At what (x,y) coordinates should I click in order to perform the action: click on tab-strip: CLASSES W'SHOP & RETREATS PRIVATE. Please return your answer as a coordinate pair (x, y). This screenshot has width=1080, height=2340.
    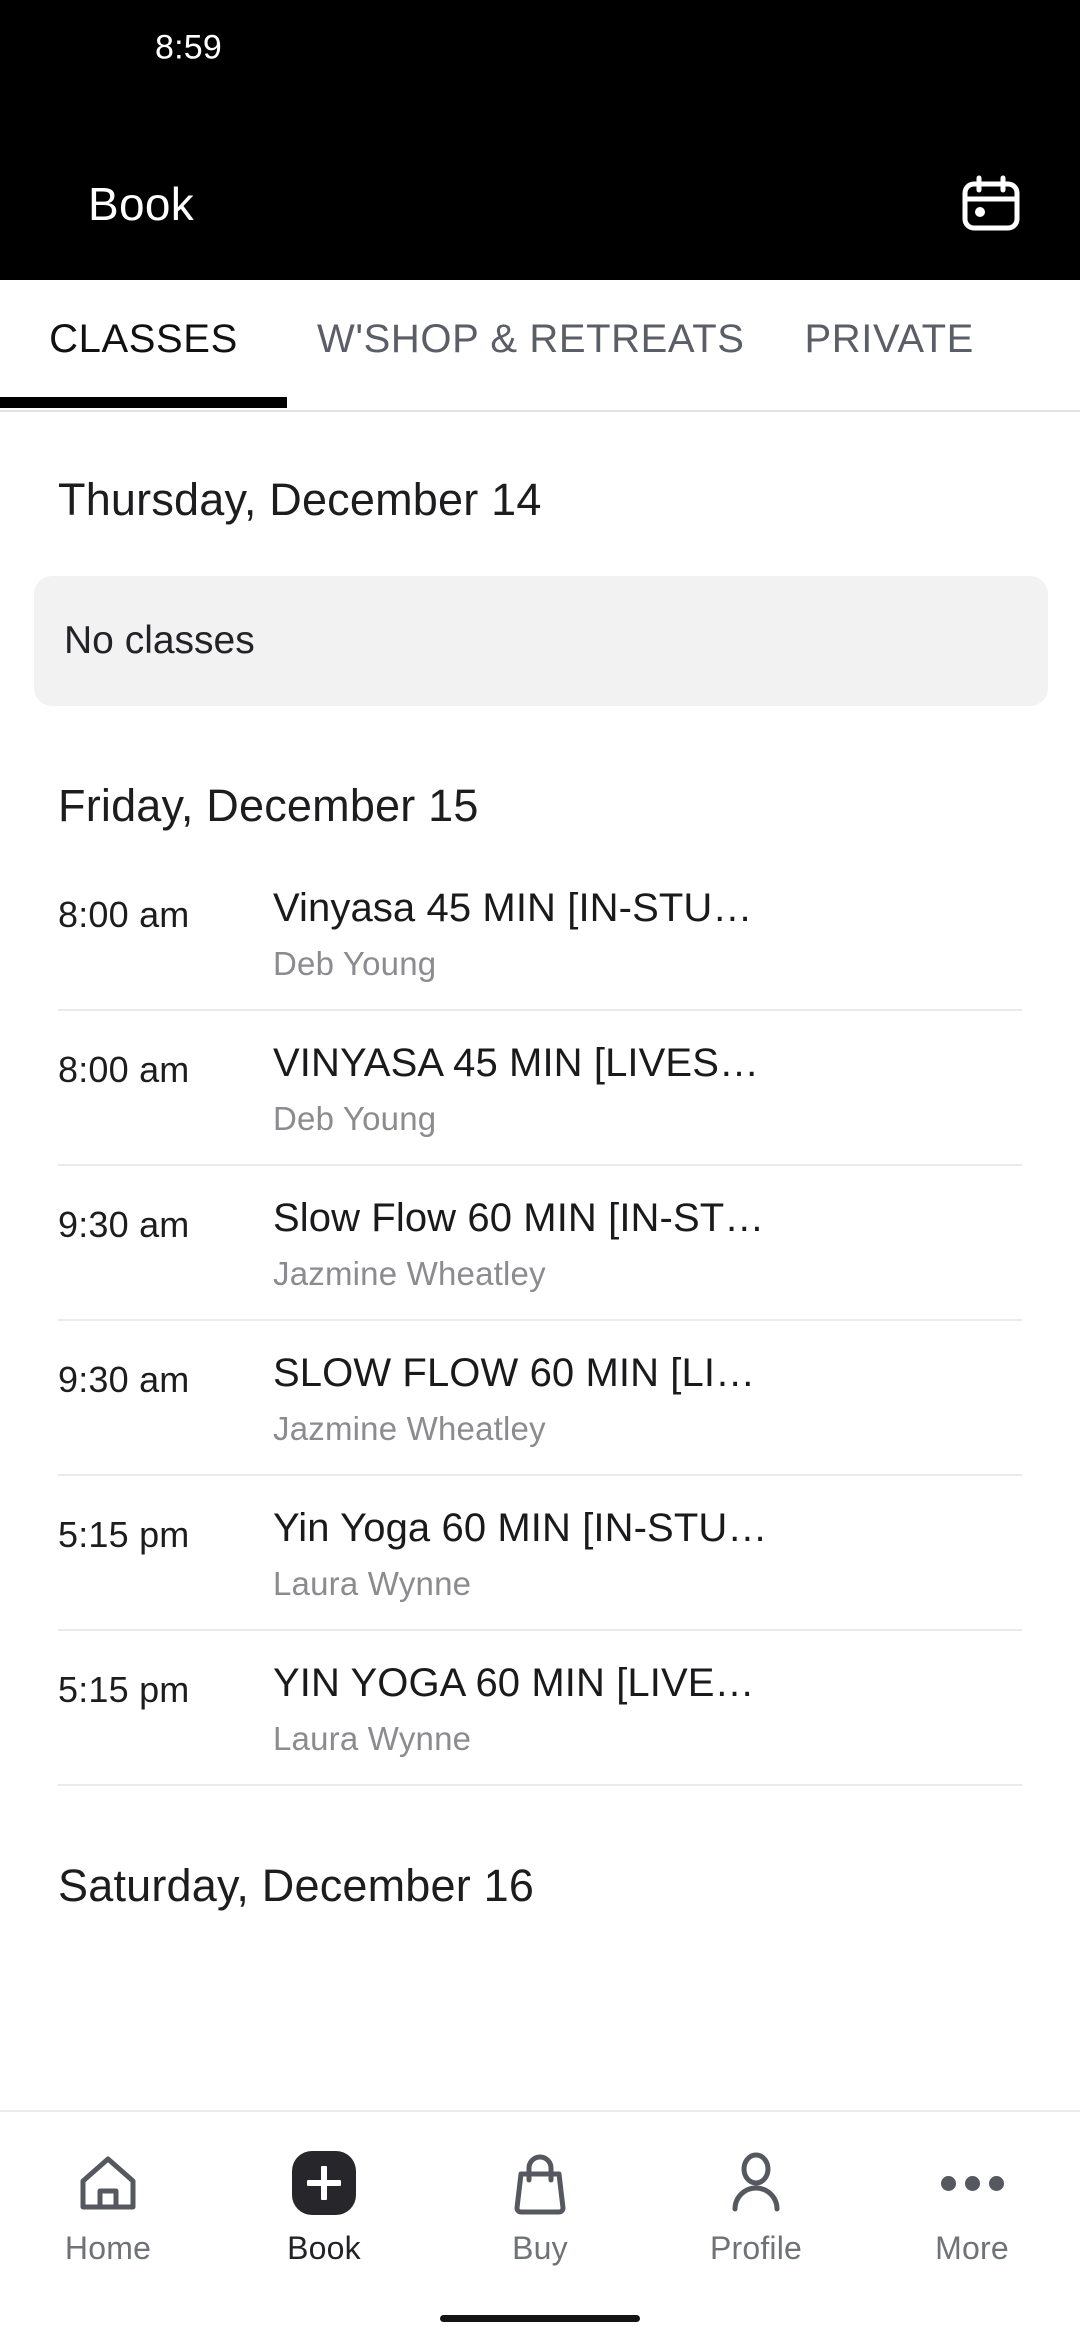
    Looking at the image, I should click on (540, 339).